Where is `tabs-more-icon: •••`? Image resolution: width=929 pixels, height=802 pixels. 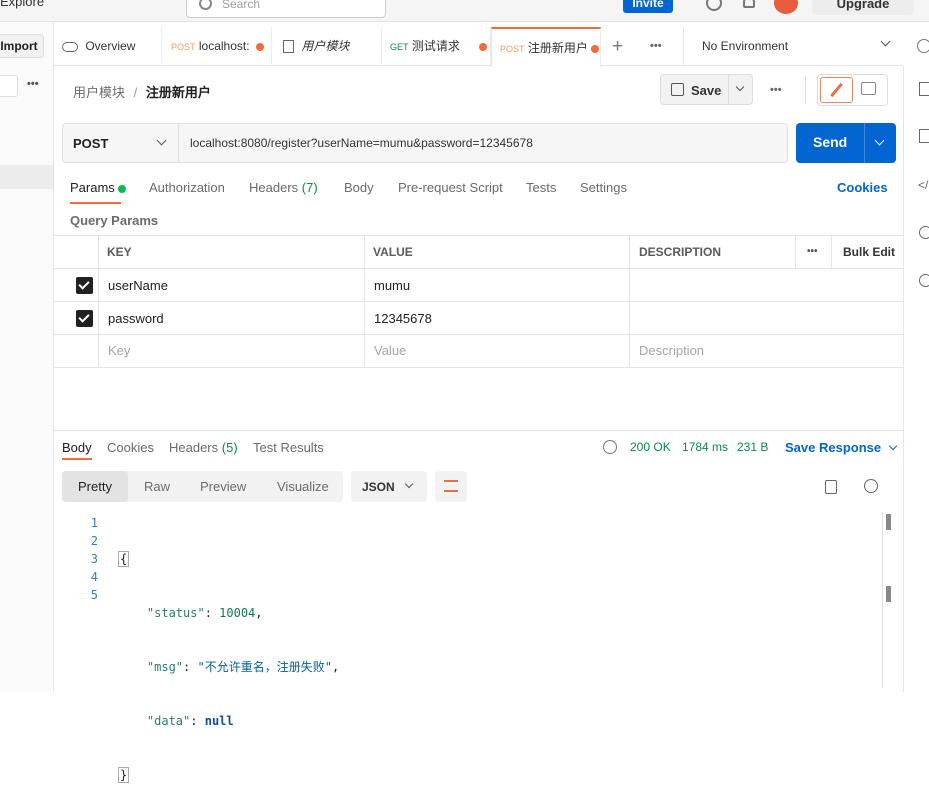
tabs-more-icon: ••• is located at coordinates (656, 46).